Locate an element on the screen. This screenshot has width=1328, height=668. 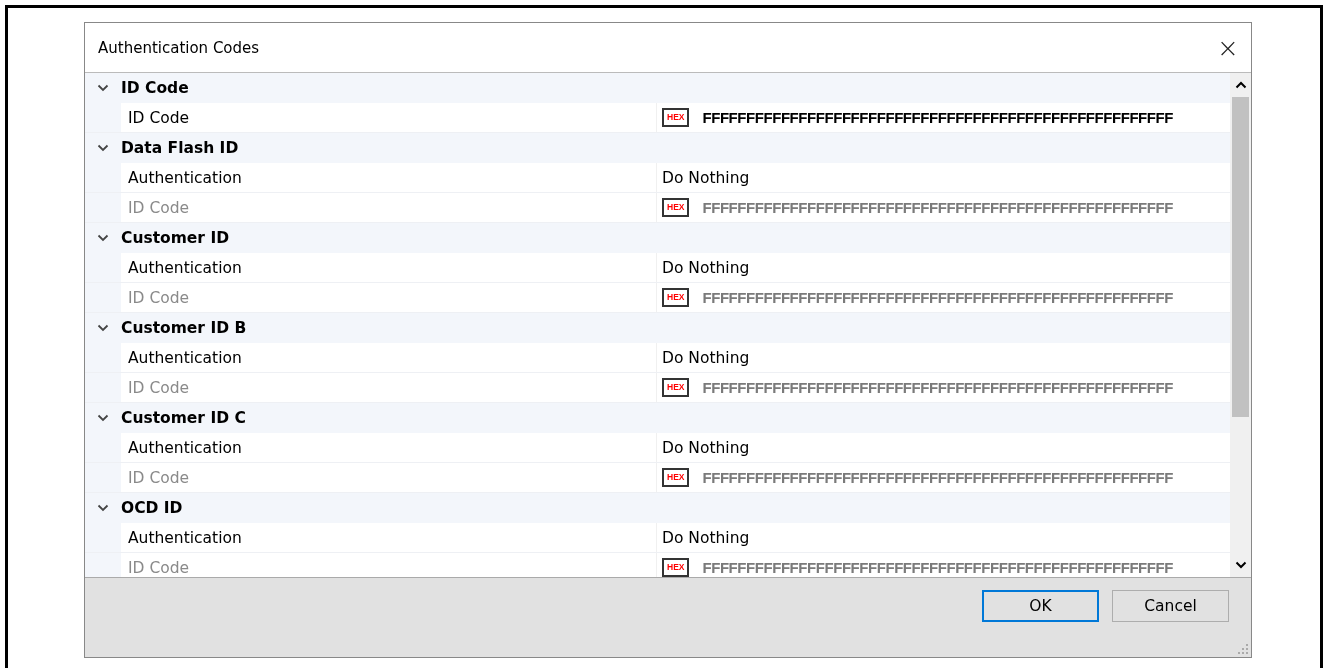
resize-grip-icon is located at coordinates (1243, 649).